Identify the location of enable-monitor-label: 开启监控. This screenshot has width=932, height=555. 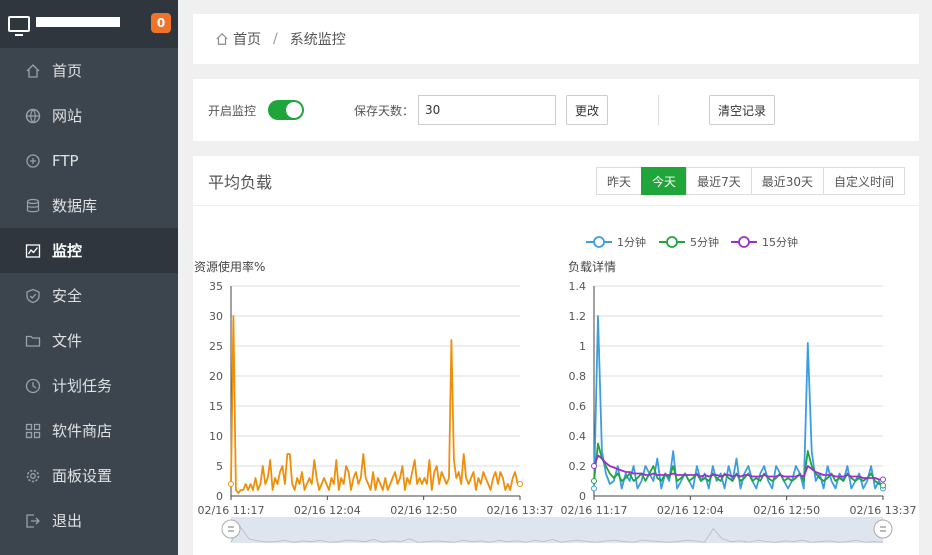
(232, 110).